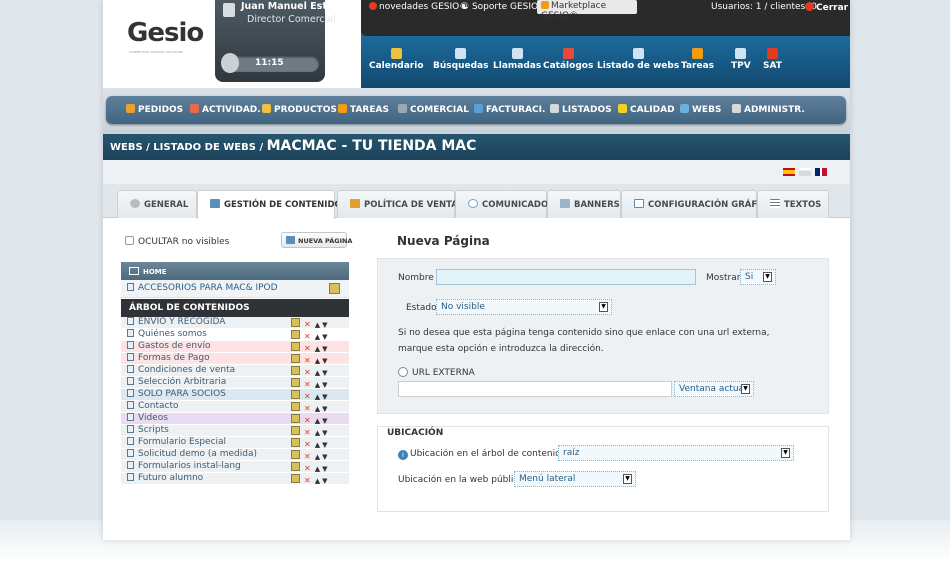 Image resolution: width=950 pixels, height=562 pixels. I want to click on tree-item: Futuro alumno ✕ ▲ ▼, so click(235, 479).